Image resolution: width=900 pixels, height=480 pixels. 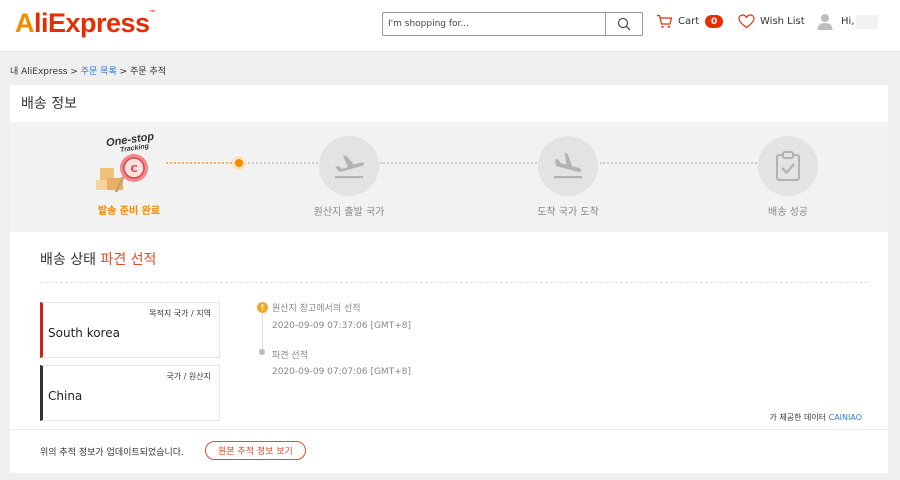 I want to click on origin-caption: 국가 / 원산지, so click(x=188, y=376).